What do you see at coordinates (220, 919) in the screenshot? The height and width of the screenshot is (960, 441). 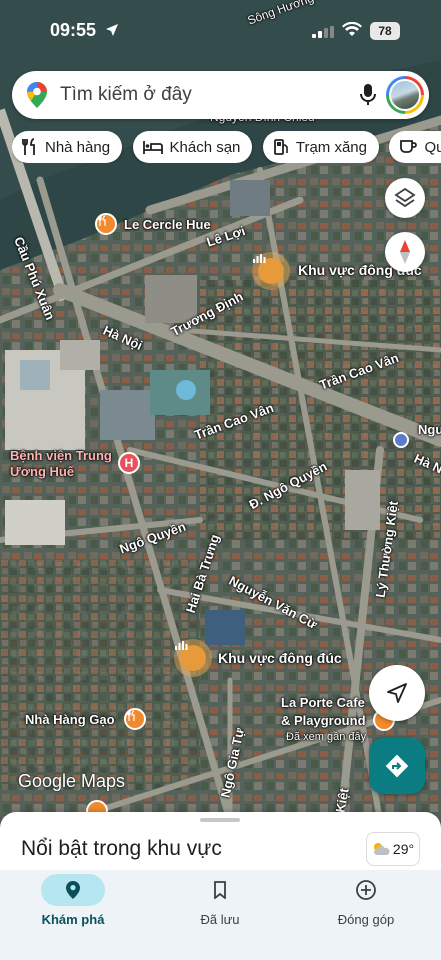 I see `nav-label: Đã lưu` at bounding box center [220, 919].